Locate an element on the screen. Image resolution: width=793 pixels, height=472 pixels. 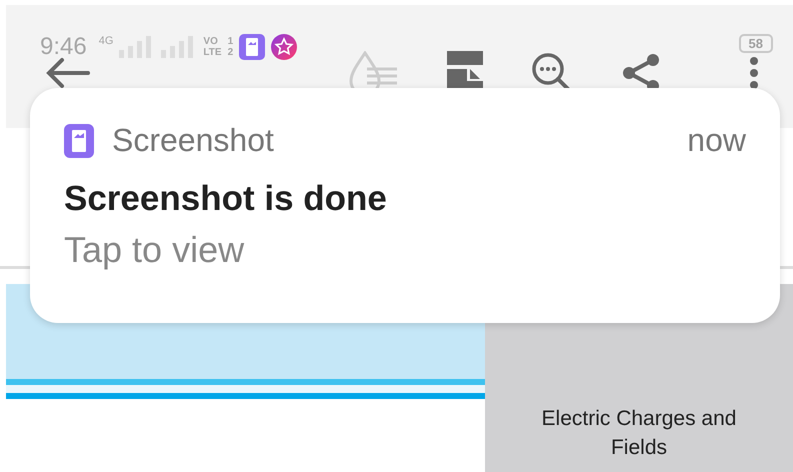
notification-app-name: Screenshot is located at coordinates (193, 140).